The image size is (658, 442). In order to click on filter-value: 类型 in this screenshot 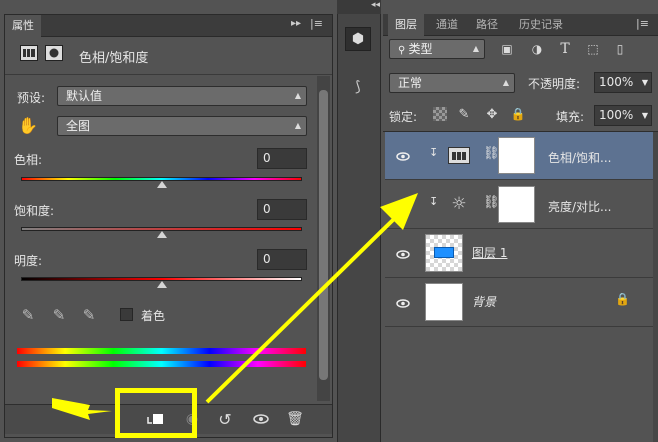, I will do `click(420, 49)`.